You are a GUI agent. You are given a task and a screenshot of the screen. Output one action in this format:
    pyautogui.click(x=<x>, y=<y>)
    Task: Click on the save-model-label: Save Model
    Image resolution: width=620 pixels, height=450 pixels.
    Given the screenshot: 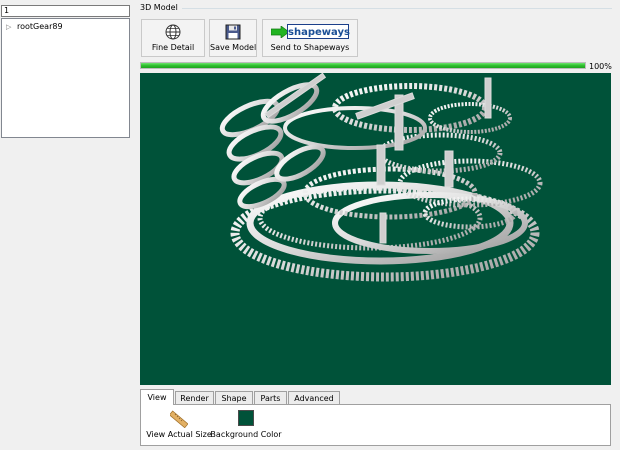 What is the action you would take?
    pyautogui.click(x=233, y=47)
    